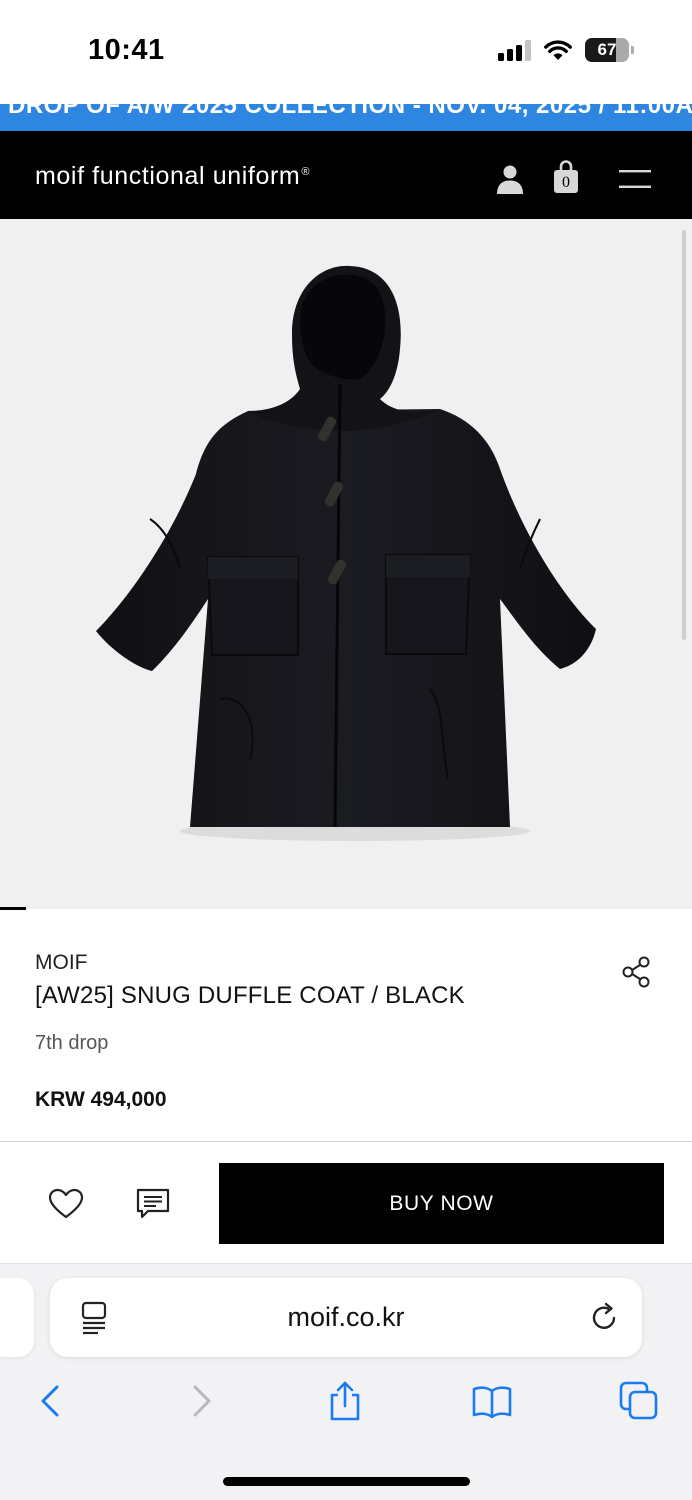  What do you see at coordinates (101, 1099) in the screenshot?
I see `product-price: KRW 494,000` at bounding box center [101, 1099].